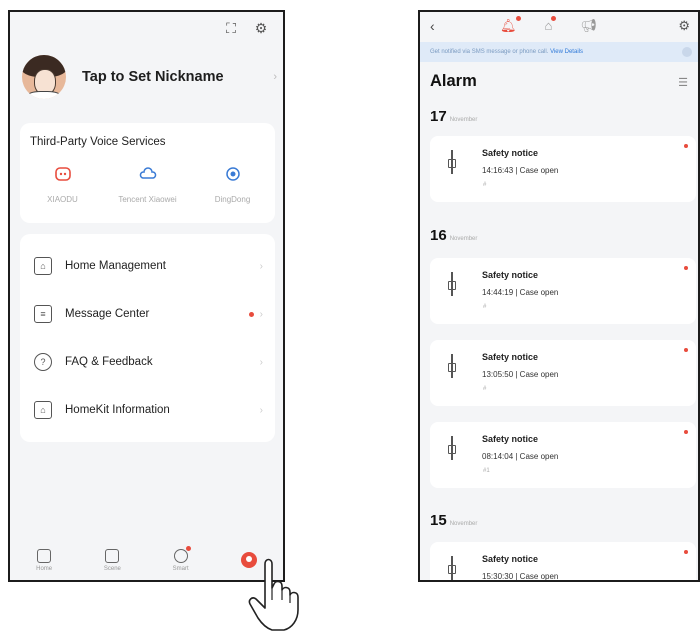  Describe the element at coordinates (563, 373) in the screenshot. I see `alarm-item: Safety notice 13:05:50 | Case open #` at that location.